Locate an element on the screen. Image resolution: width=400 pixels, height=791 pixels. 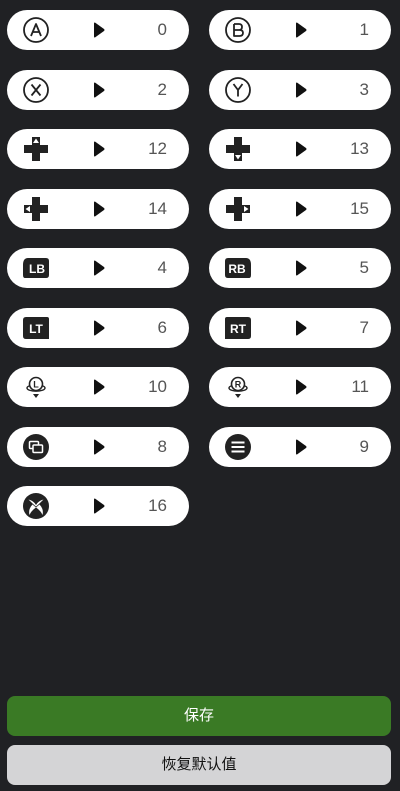
menu-button-icon is located at coordinates (238, 447).